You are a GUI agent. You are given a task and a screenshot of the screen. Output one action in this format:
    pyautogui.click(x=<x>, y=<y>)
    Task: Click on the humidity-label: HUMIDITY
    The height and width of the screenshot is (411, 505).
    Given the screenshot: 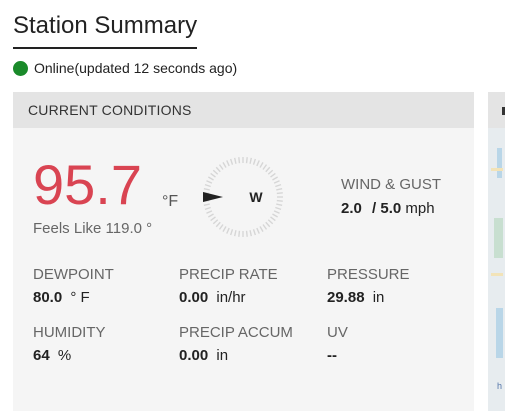 What is the action you would take?
    pyautogui.click(x=69, y=332)
    